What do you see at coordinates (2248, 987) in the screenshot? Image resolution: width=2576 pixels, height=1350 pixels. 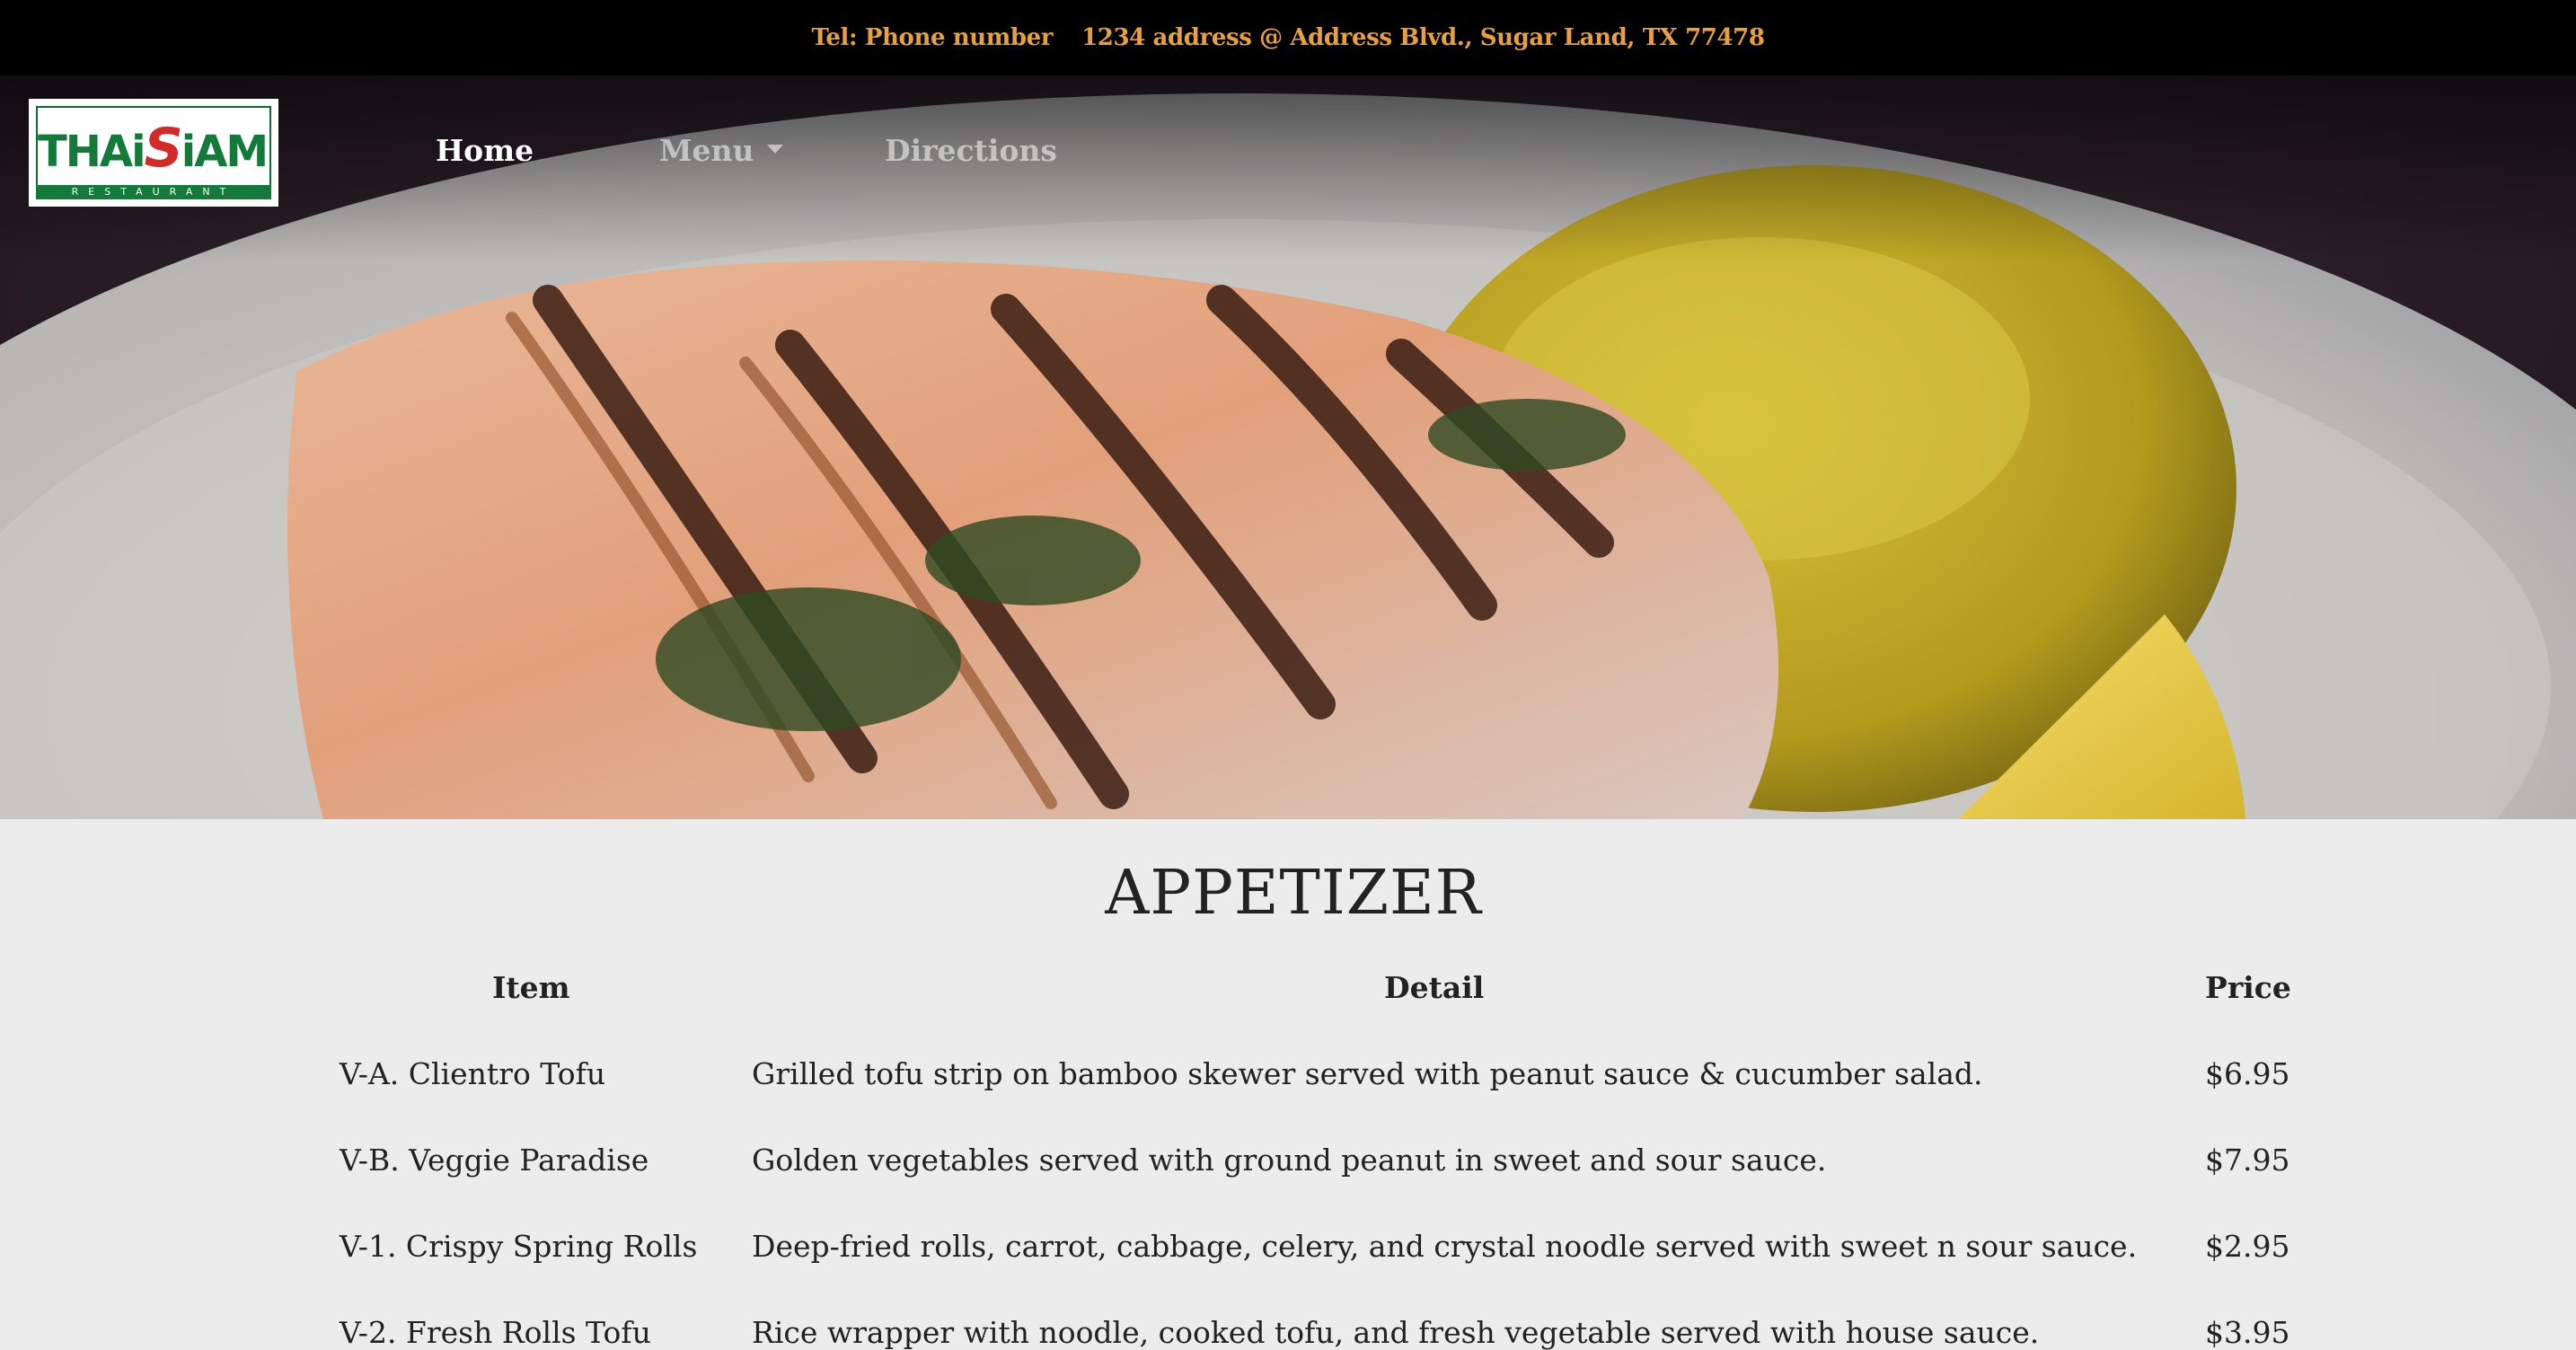 I see `column-header-price: Price` at bounding box center [2248, 987].